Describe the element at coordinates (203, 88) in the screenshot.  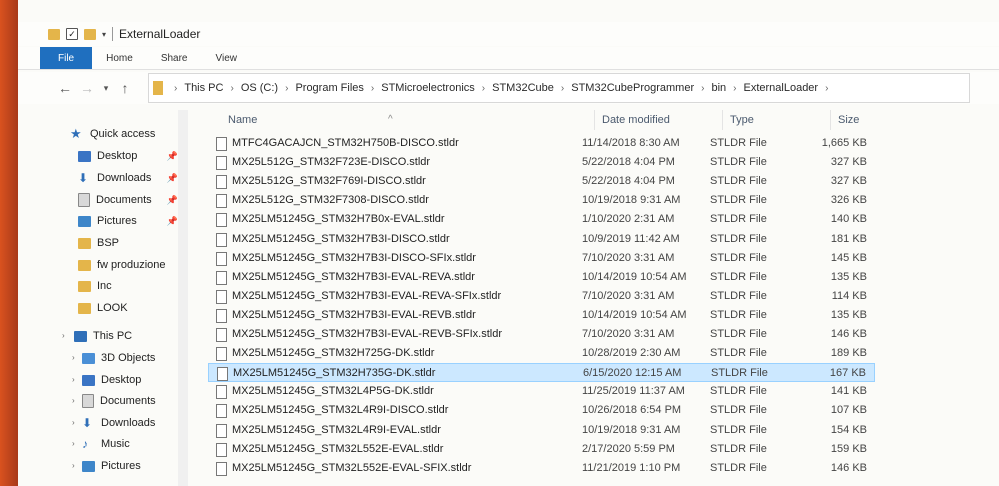
I see `breadcrumb-this-pc: This PC` at that location.